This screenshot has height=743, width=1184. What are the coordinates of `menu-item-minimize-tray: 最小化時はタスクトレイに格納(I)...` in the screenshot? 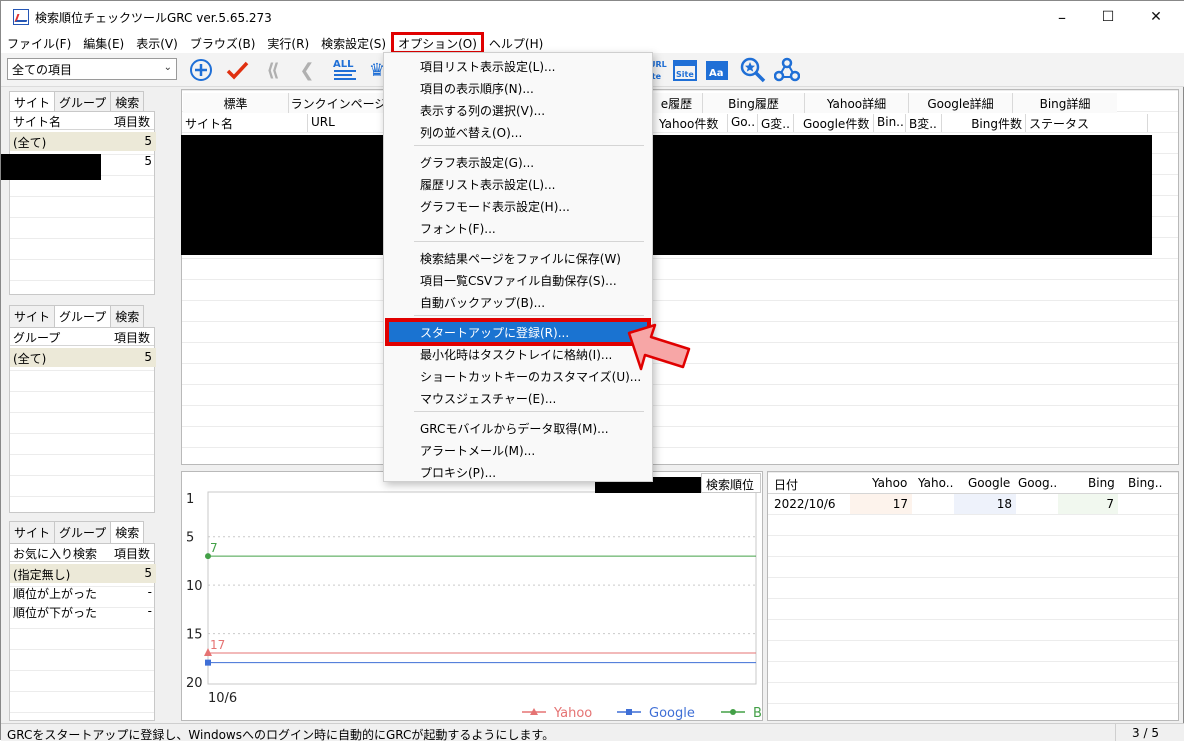 It's located at (516, 354).